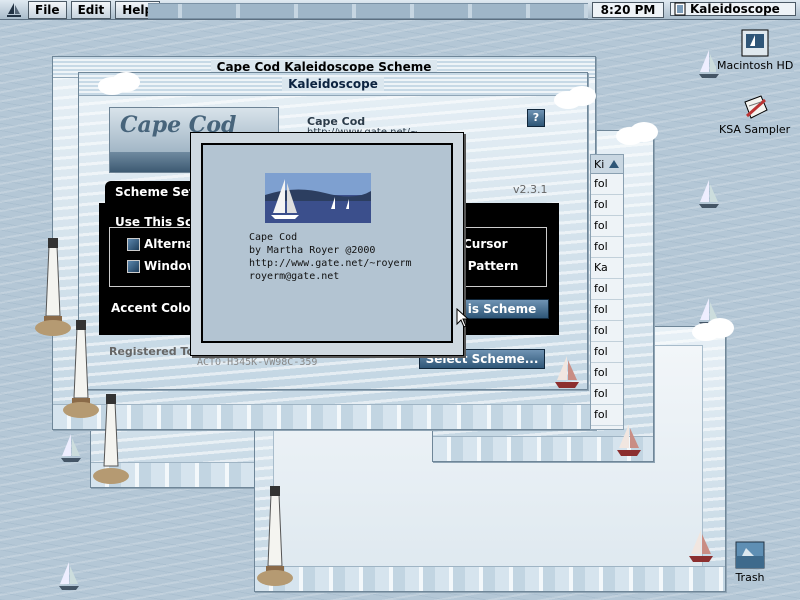  What do you see at coordinates (330, 263) in the screenshot?
I see `about-scheme-url: http://www.gate.net/~royerm` at bounding box center [330, 263].